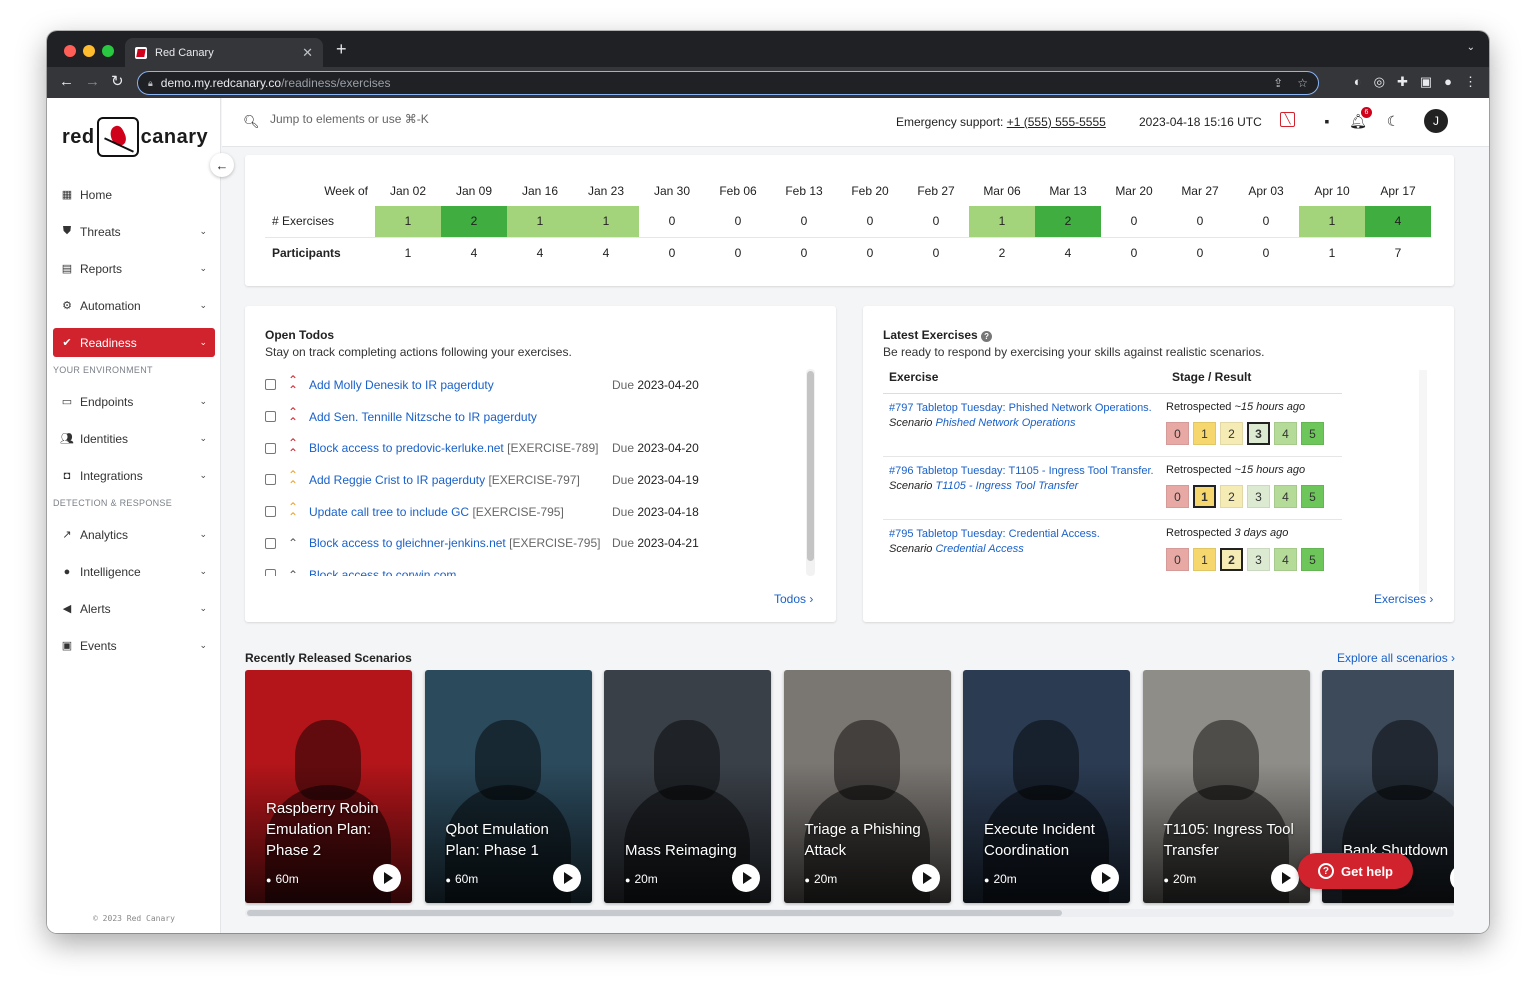 This screenshot has width=1536, height=995. What do you see at coordinates (222, 165) in the screenshot?
I see `collapse-sidebar-button: ←` at bounding box center [222, 165].